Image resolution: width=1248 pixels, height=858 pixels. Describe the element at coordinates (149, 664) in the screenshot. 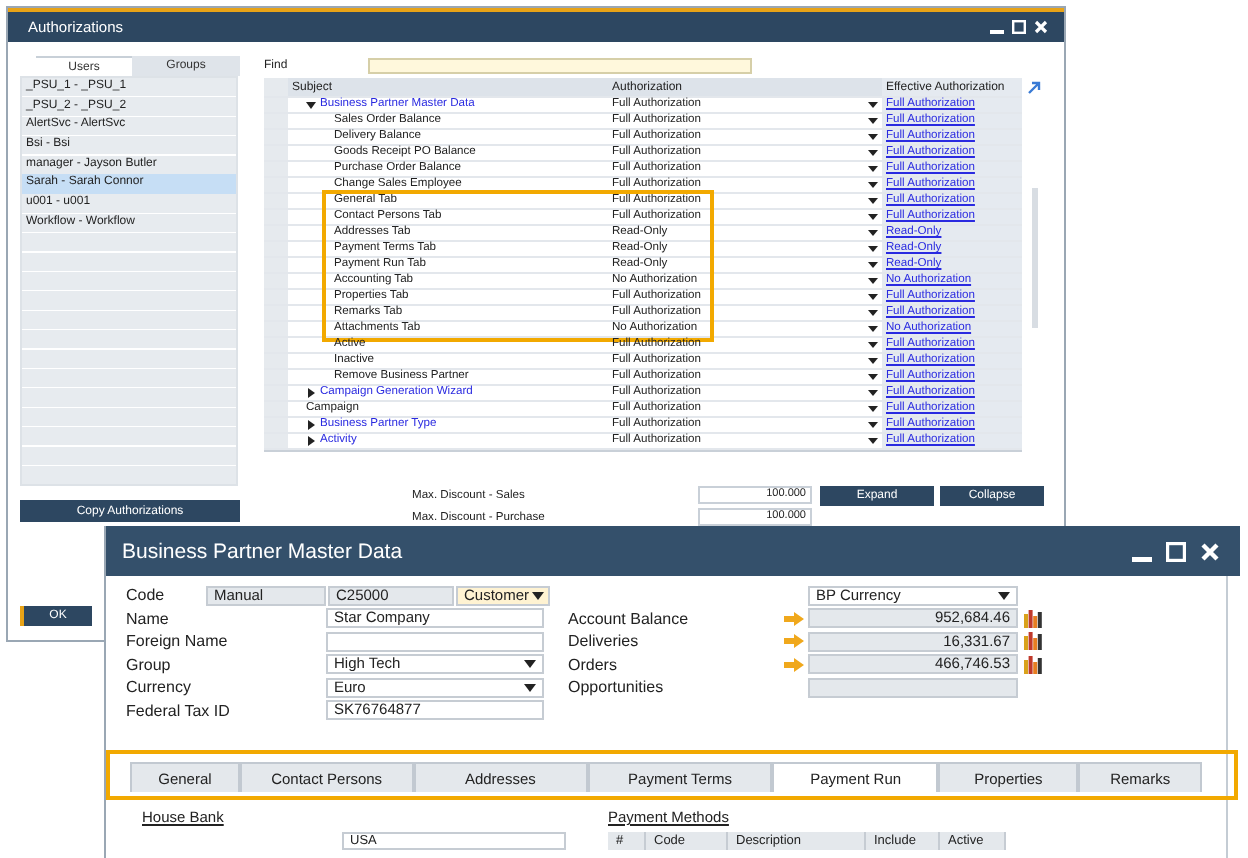

I see `field-label: Group` at that location.